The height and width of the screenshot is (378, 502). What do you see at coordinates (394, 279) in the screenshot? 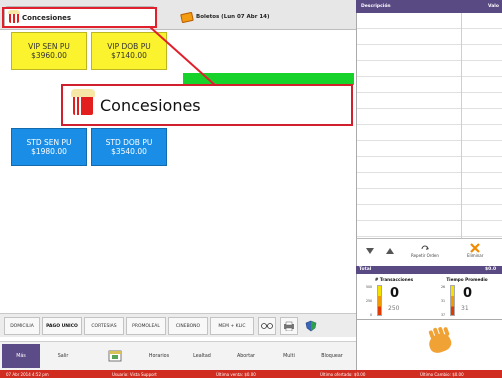
I see `stat-title: # Transacciones` at bounding box center [394, 279].